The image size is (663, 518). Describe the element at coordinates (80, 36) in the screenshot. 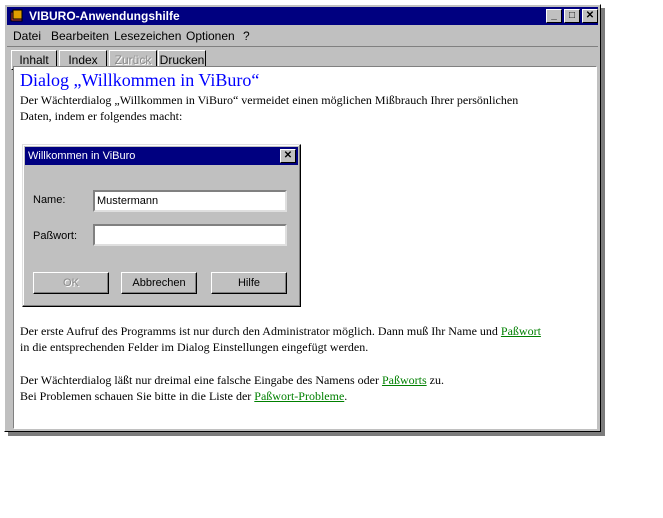

I see `menu-bearbeiten: Bearbeiten` at that location.